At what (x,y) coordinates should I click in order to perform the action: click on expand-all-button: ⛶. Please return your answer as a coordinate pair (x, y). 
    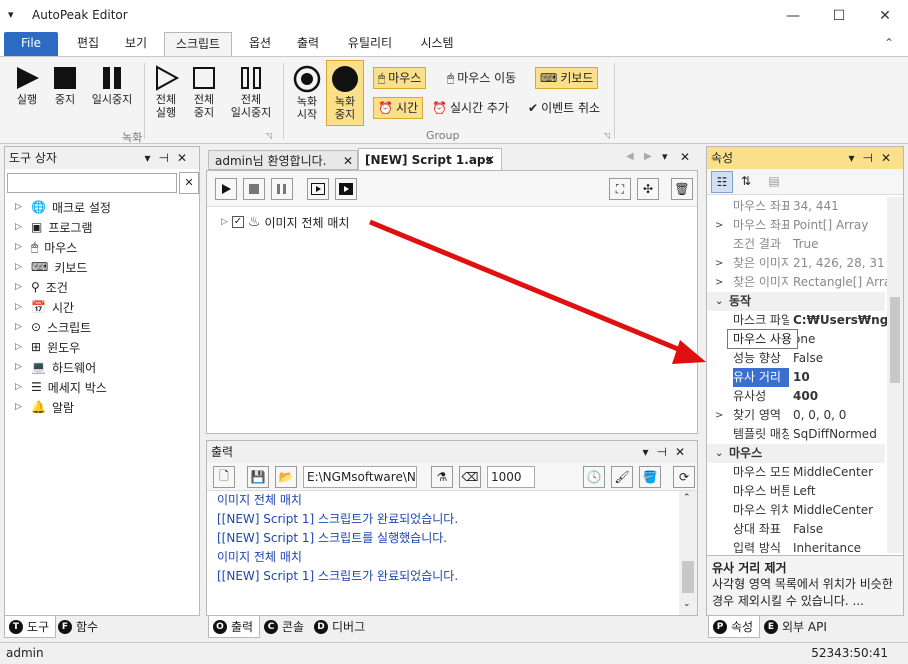
    Looking at the image, I should click on (620, 189).